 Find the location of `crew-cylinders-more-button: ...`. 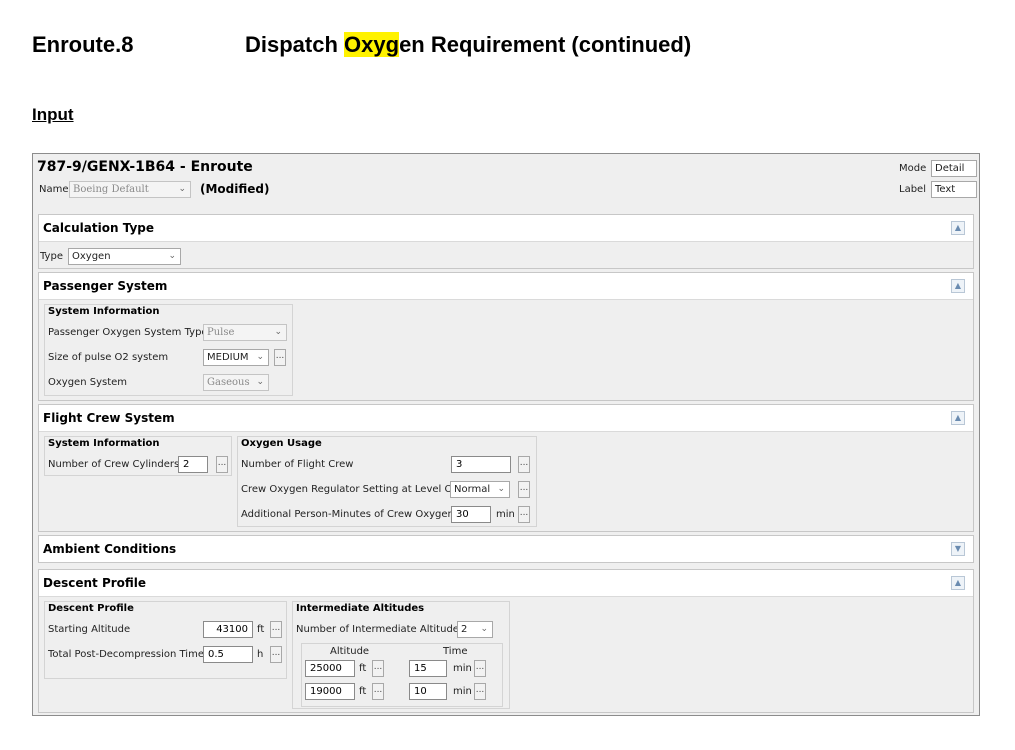

crew-cylinders-more-button: ... is located at coordinates (222, 464).